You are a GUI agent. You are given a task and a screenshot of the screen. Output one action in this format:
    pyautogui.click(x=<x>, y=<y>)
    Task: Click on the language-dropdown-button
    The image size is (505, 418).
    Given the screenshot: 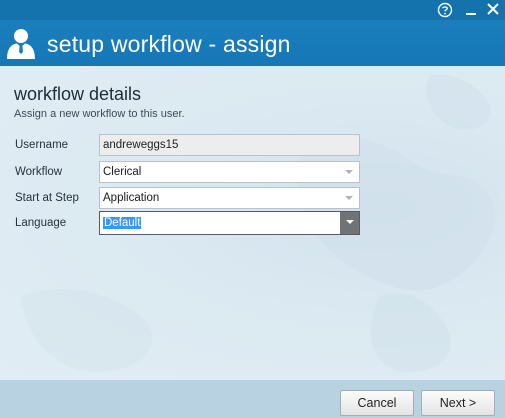 What is the action you would take?
    pyautogui.click(x=349, y=223)
    